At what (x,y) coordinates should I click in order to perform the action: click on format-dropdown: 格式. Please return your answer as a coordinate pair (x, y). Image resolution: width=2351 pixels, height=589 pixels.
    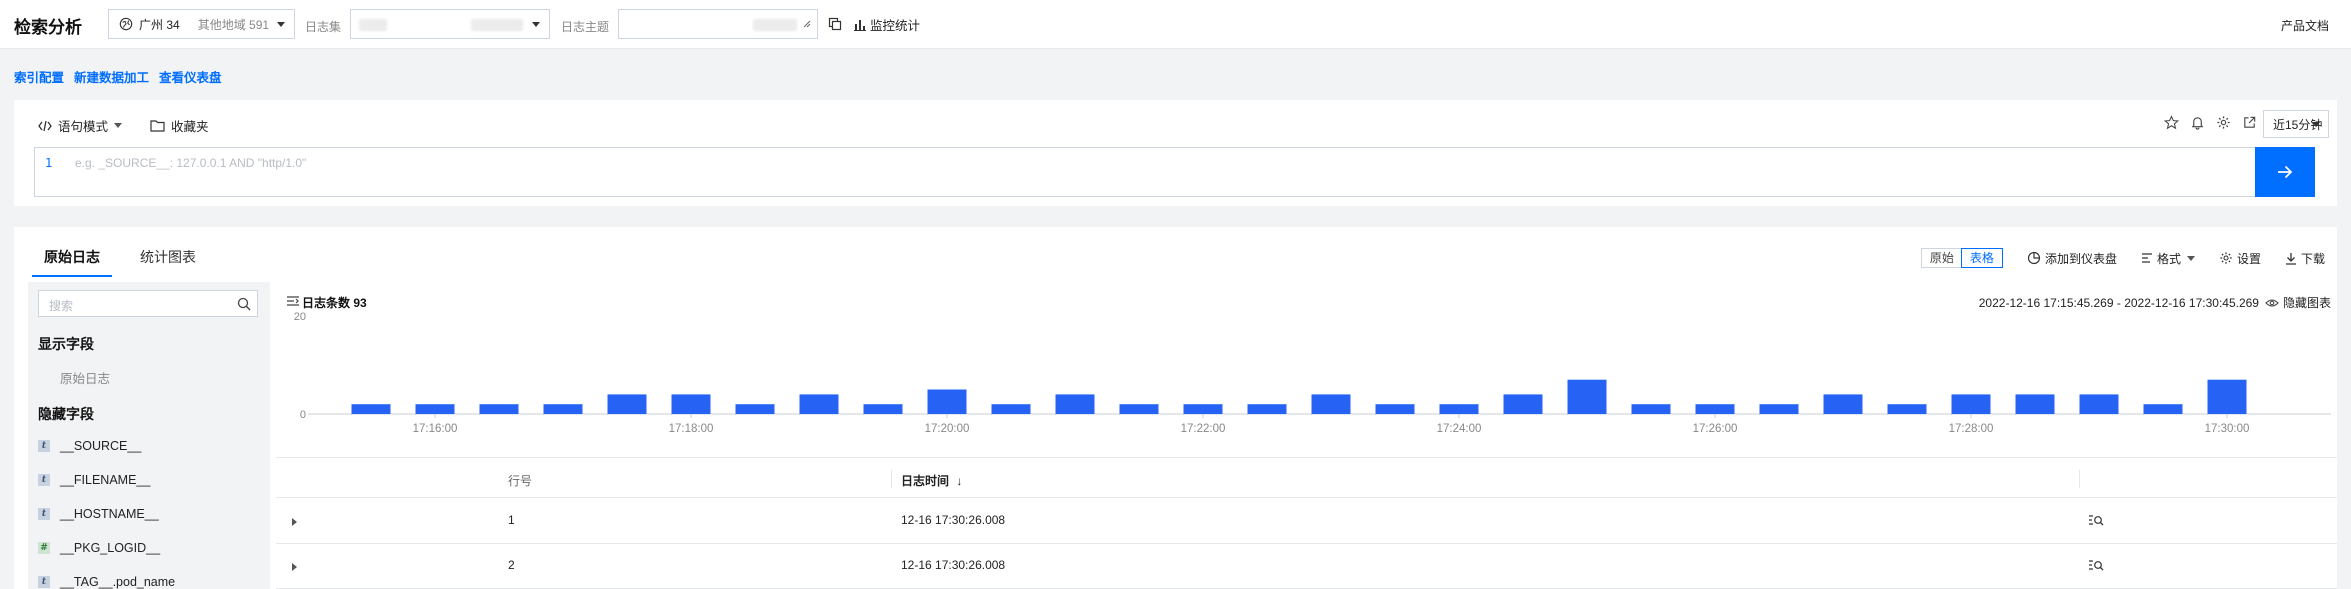
    Looking at the image, I should click on (2168, 258).